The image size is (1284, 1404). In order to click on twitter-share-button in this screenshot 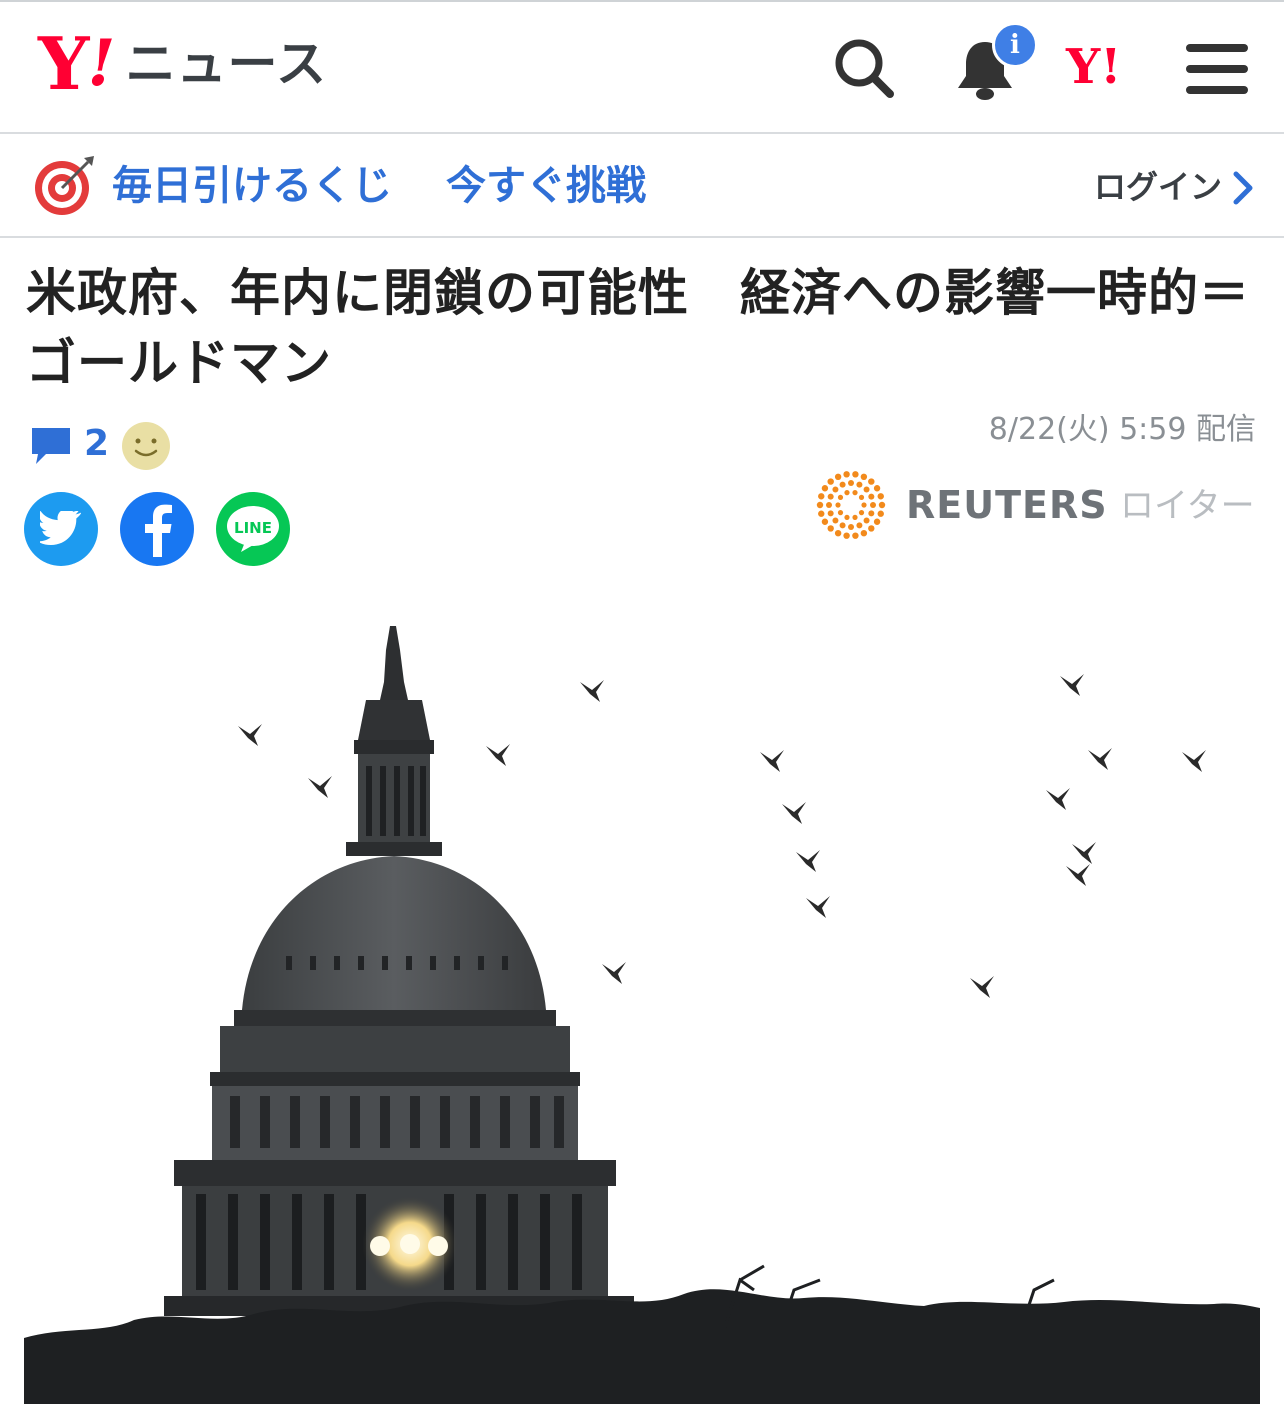, I will do `click(61, 529)`.